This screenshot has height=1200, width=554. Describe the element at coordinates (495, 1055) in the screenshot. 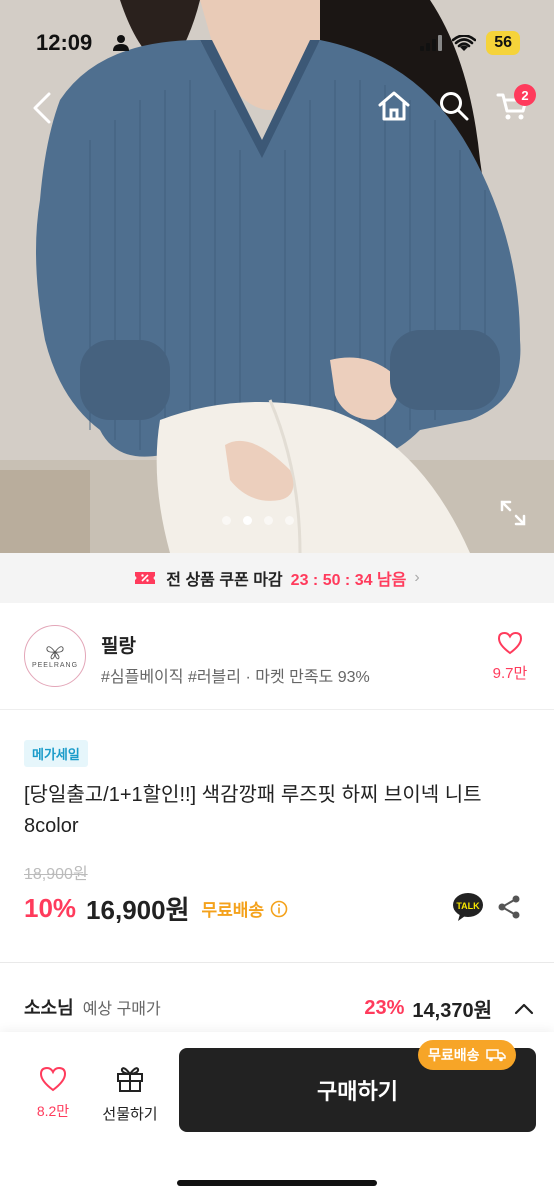

I see `truck-icon` at that location.